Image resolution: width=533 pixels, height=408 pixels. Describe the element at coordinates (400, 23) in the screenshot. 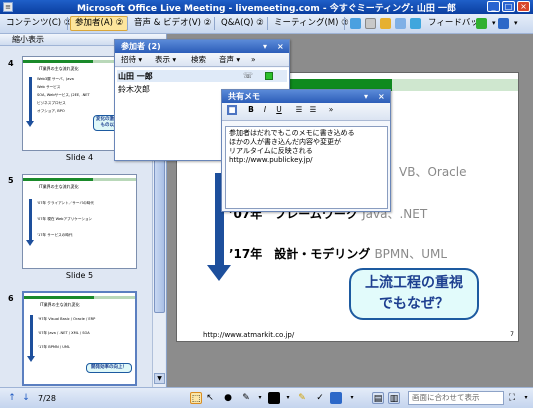

I see `monitor-icon` at that location.